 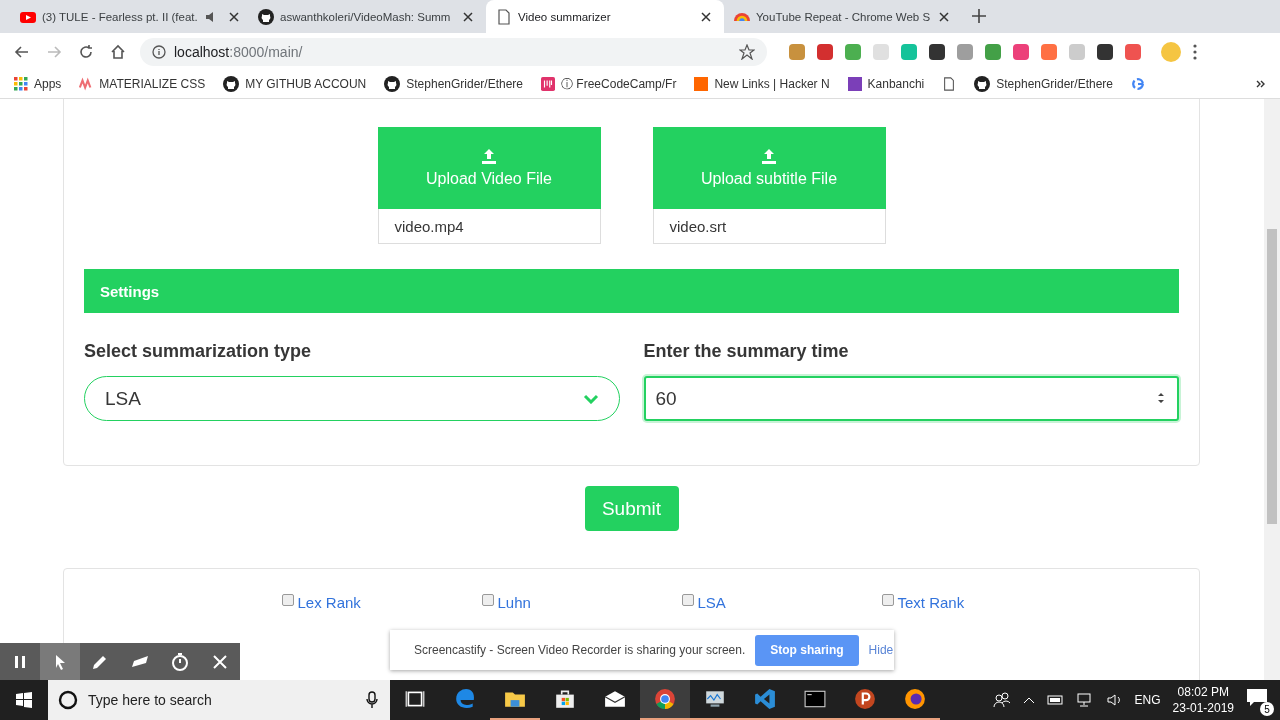 What do you see at coordinates (854, 84) in the screenshot?
I see `k-logo-icon` at bounding box center [854, 84].